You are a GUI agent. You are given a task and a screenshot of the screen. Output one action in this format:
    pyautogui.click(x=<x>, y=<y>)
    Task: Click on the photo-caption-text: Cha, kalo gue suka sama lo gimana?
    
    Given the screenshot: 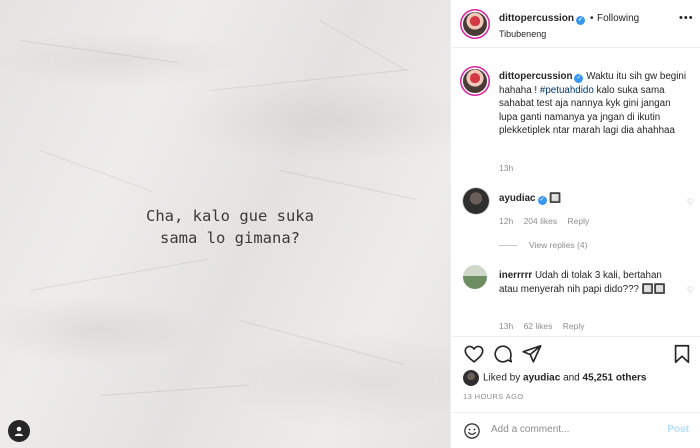 What is the action you would take?
    pyautogui.click(x=230, y=227)
    